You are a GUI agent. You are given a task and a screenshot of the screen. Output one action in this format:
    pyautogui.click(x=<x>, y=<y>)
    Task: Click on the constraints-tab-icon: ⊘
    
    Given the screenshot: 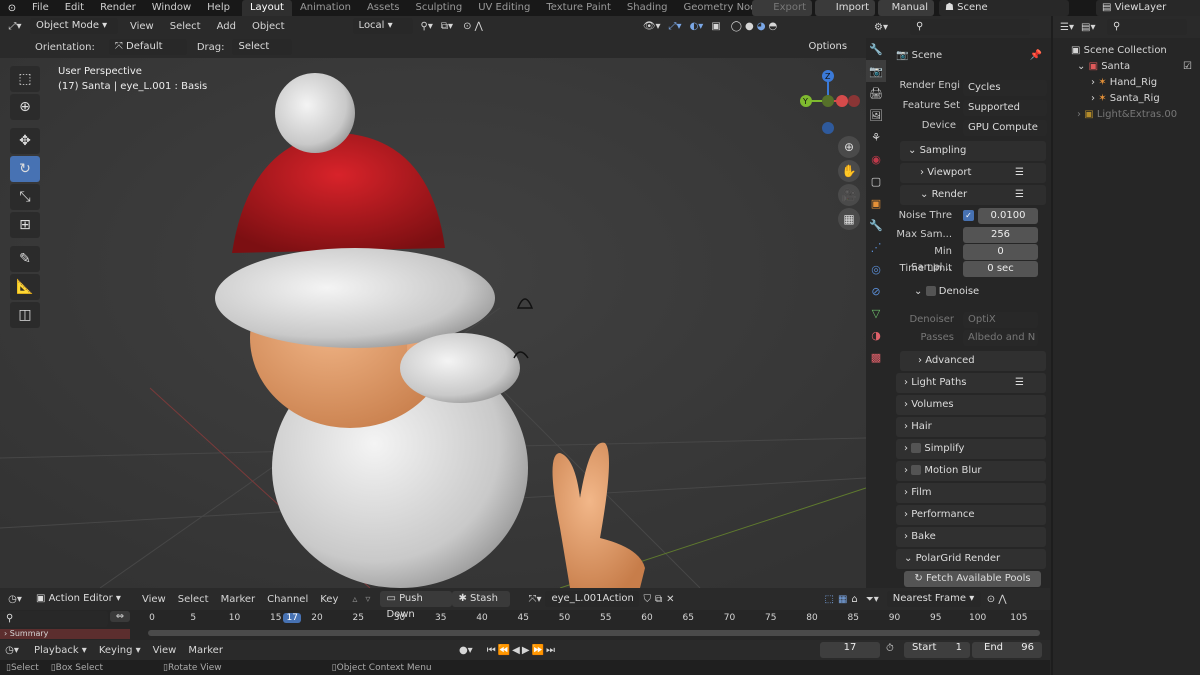 What is the action you would take?
    pyautogui.click(x=876, y=291)
    